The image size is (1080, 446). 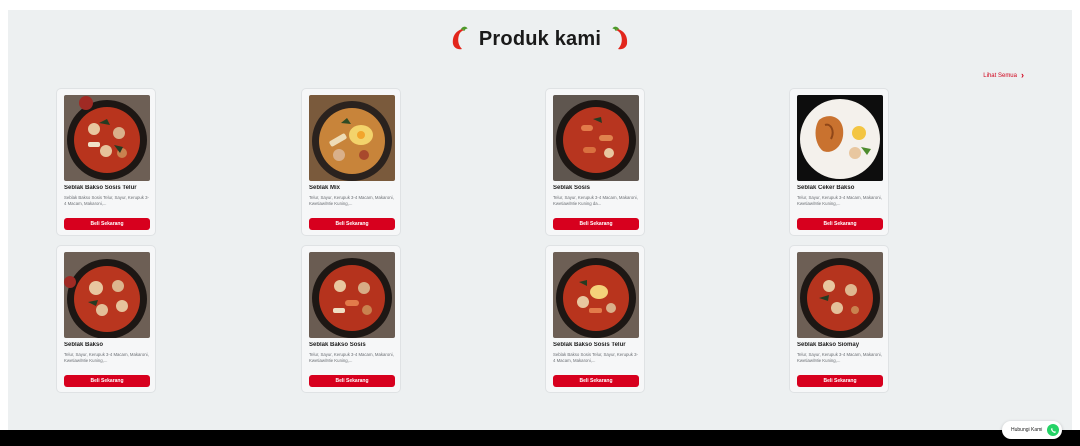 What do you see at coordinates (540, 5) in the screenshot?
I see `top-strip` at bounding box center [540, 5].